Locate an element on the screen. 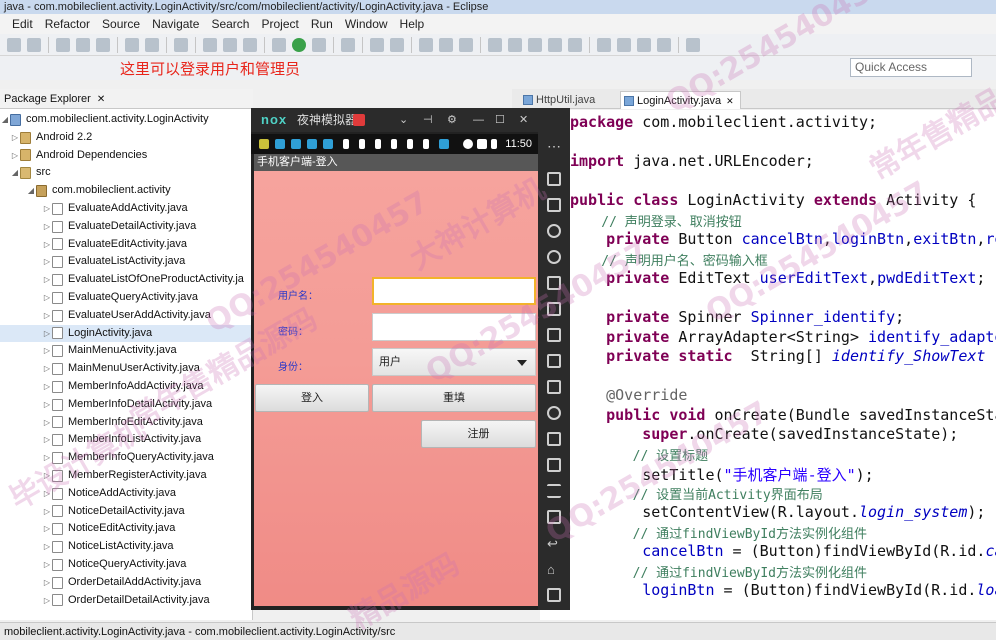 This screenshot has width=996, height=640. username-input is located at coordinates (454, 291).